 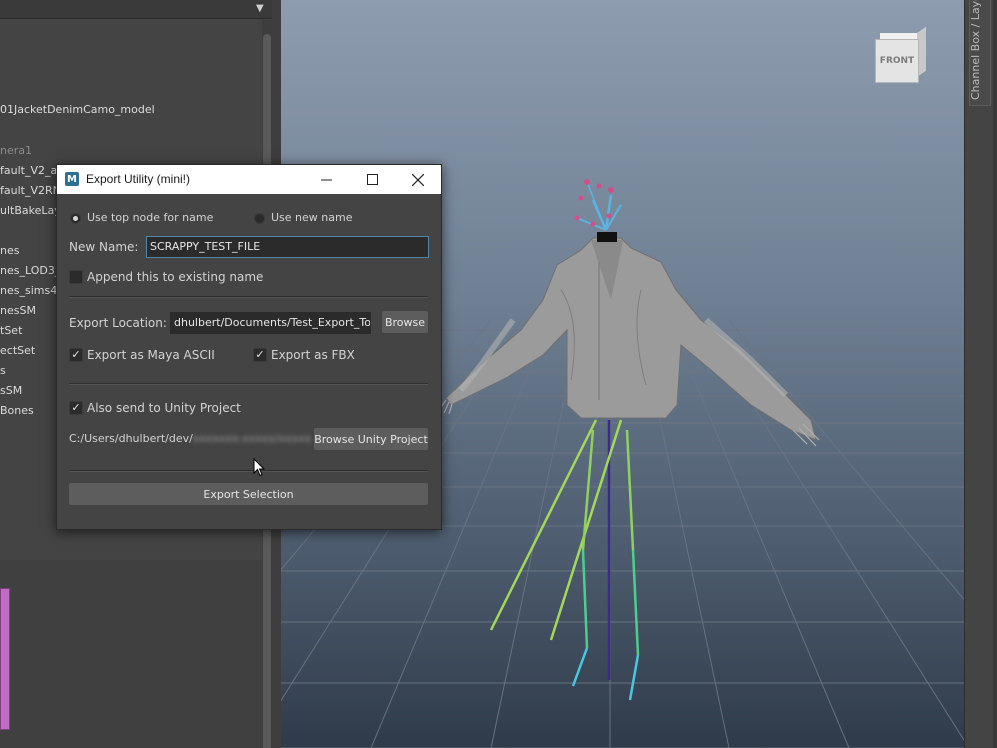 What do you see at coordinates (9, 250) in the screenshot?
I see `outliner-item: nes` at bounding box center [9, 250].